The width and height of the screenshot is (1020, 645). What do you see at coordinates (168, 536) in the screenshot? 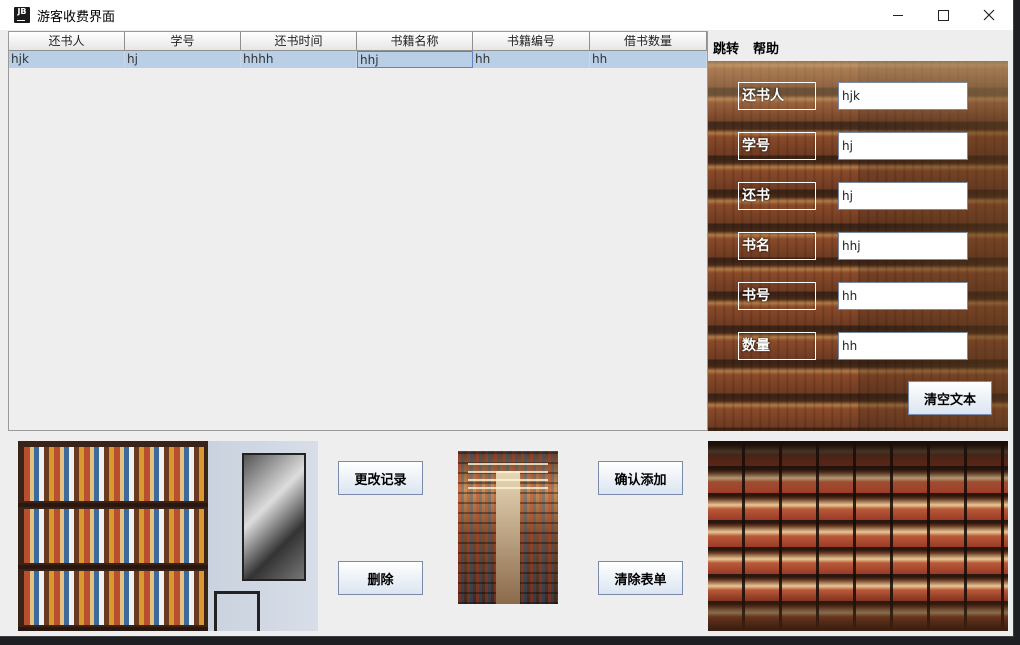
I see `bookshelf-room-image` at bounding box center [168, 536].